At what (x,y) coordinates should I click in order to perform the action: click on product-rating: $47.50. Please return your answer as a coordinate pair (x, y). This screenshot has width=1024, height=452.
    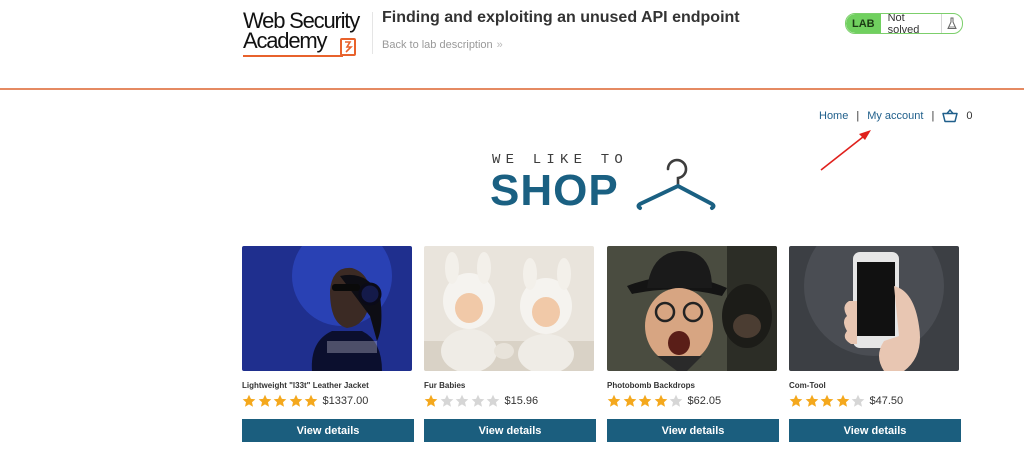
    Looking at the image, I should click on (846, 401).